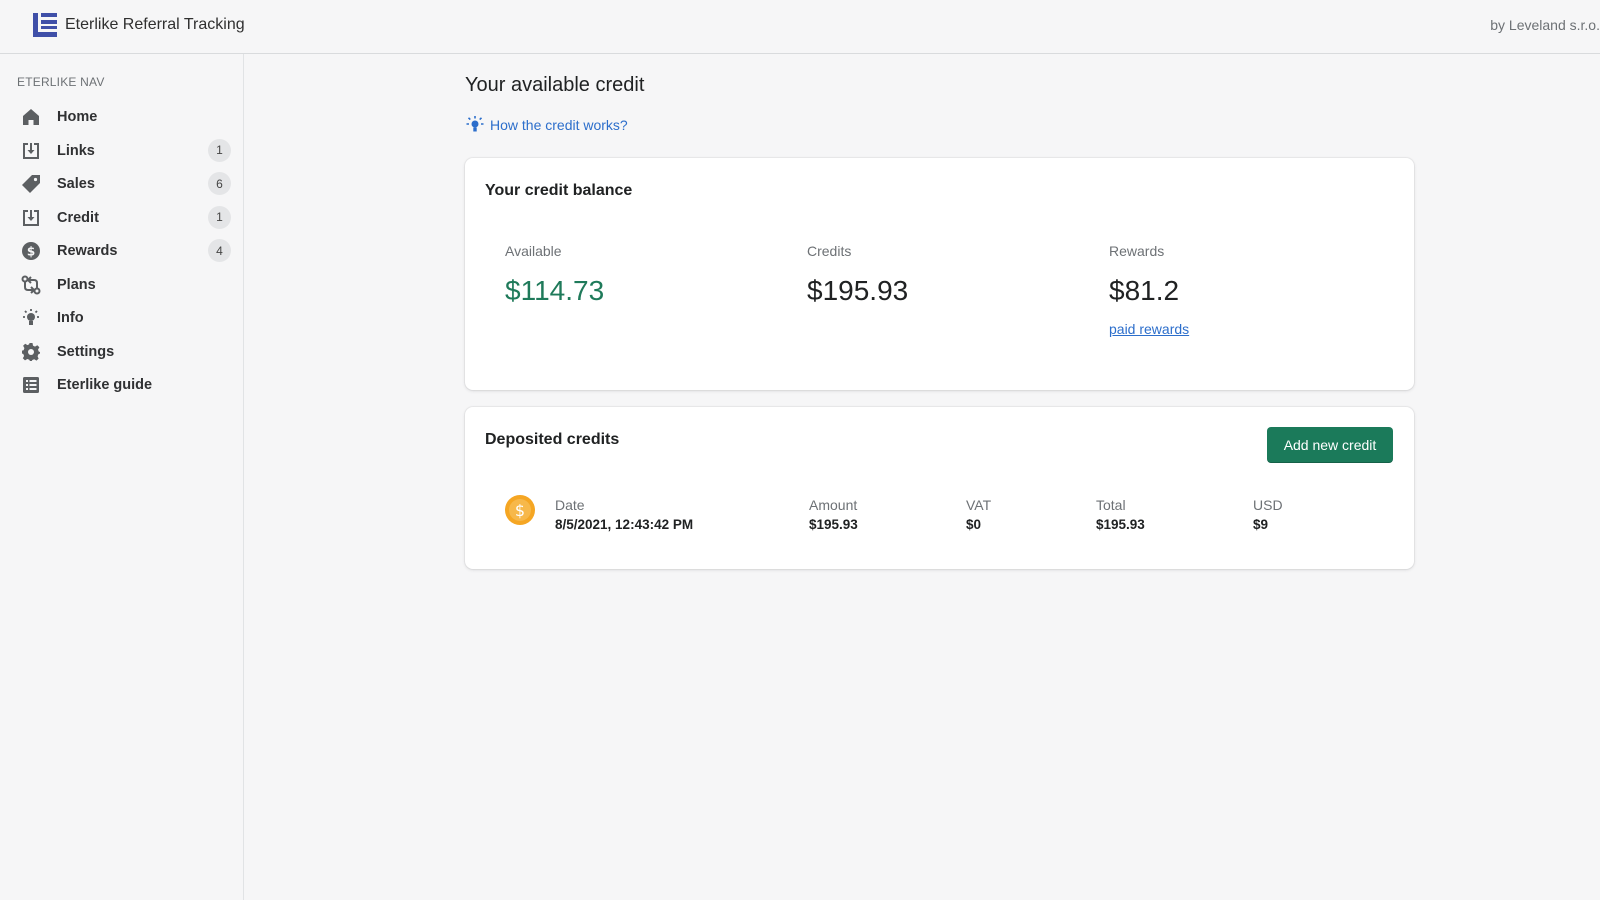  Describe the element at coordinates (155, 24) in the screenshot. I see `app-title: Eterlike Referral Tracking` at that location.